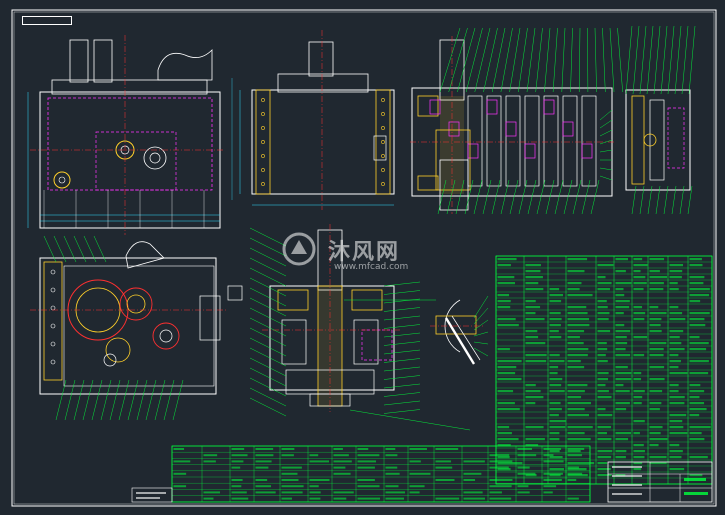  I want to click on gear-train-section, so click(516, 121).